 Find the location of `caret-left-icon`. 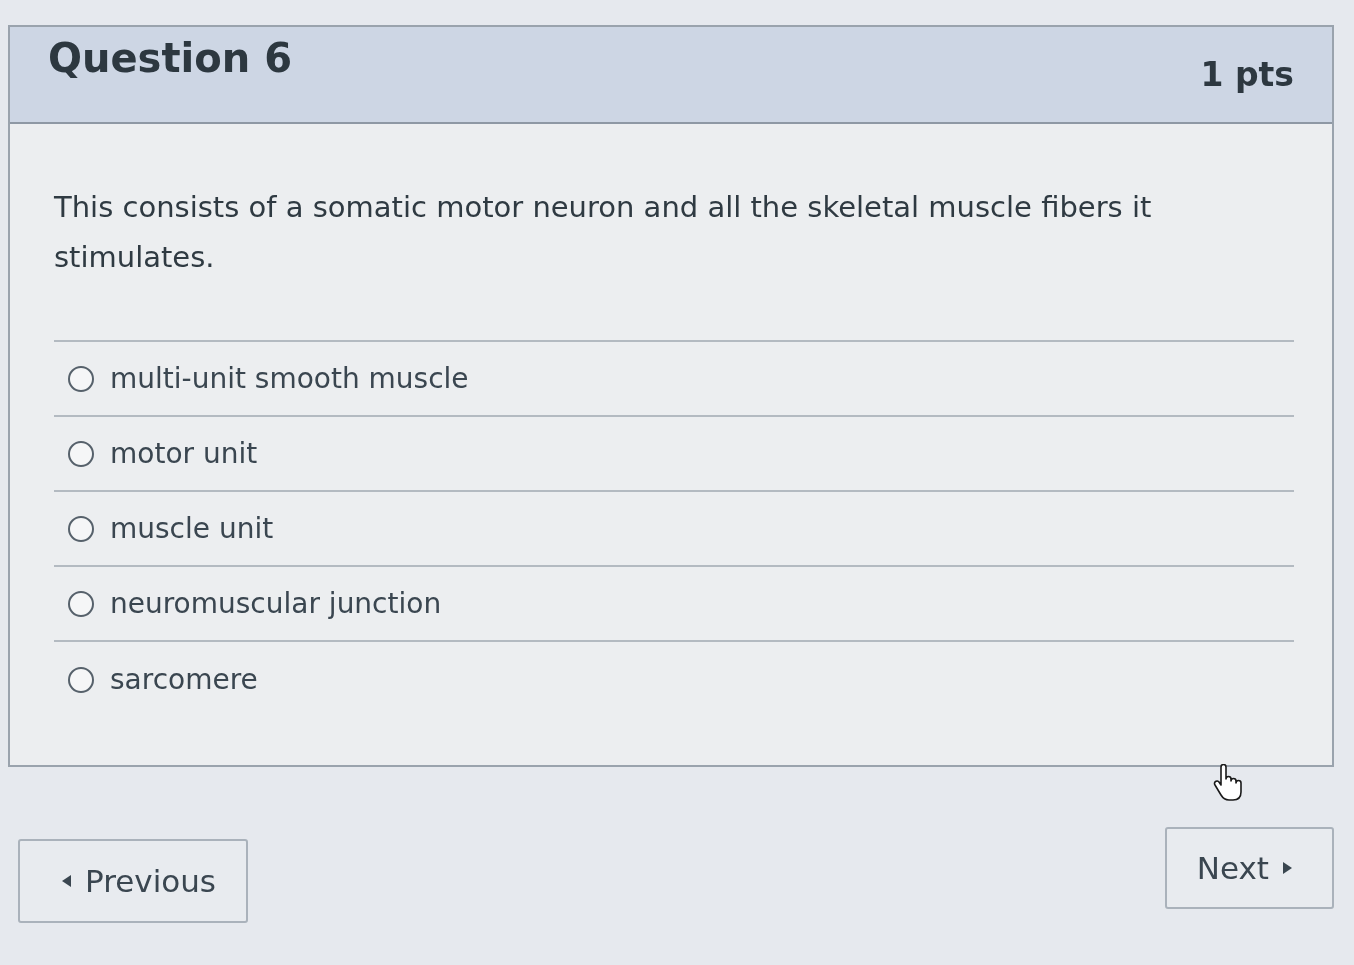

caret-left-icon is located at coordinates (66, 881).